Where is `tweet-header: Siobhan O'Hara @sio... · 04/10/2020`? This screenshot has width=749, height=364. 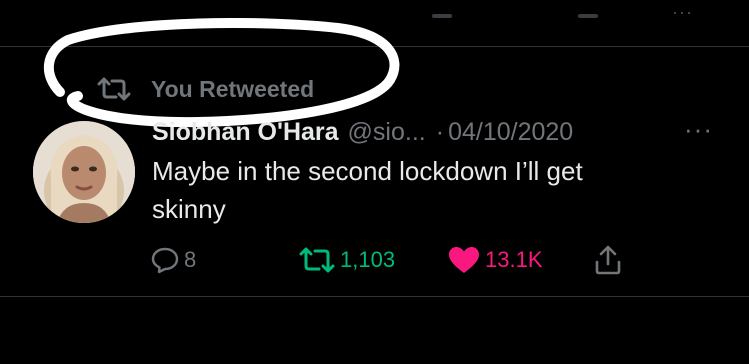
tweet-header: Siobhan O'Hara @sio... · 04/10/2020 is located at coordinates (362, 132).